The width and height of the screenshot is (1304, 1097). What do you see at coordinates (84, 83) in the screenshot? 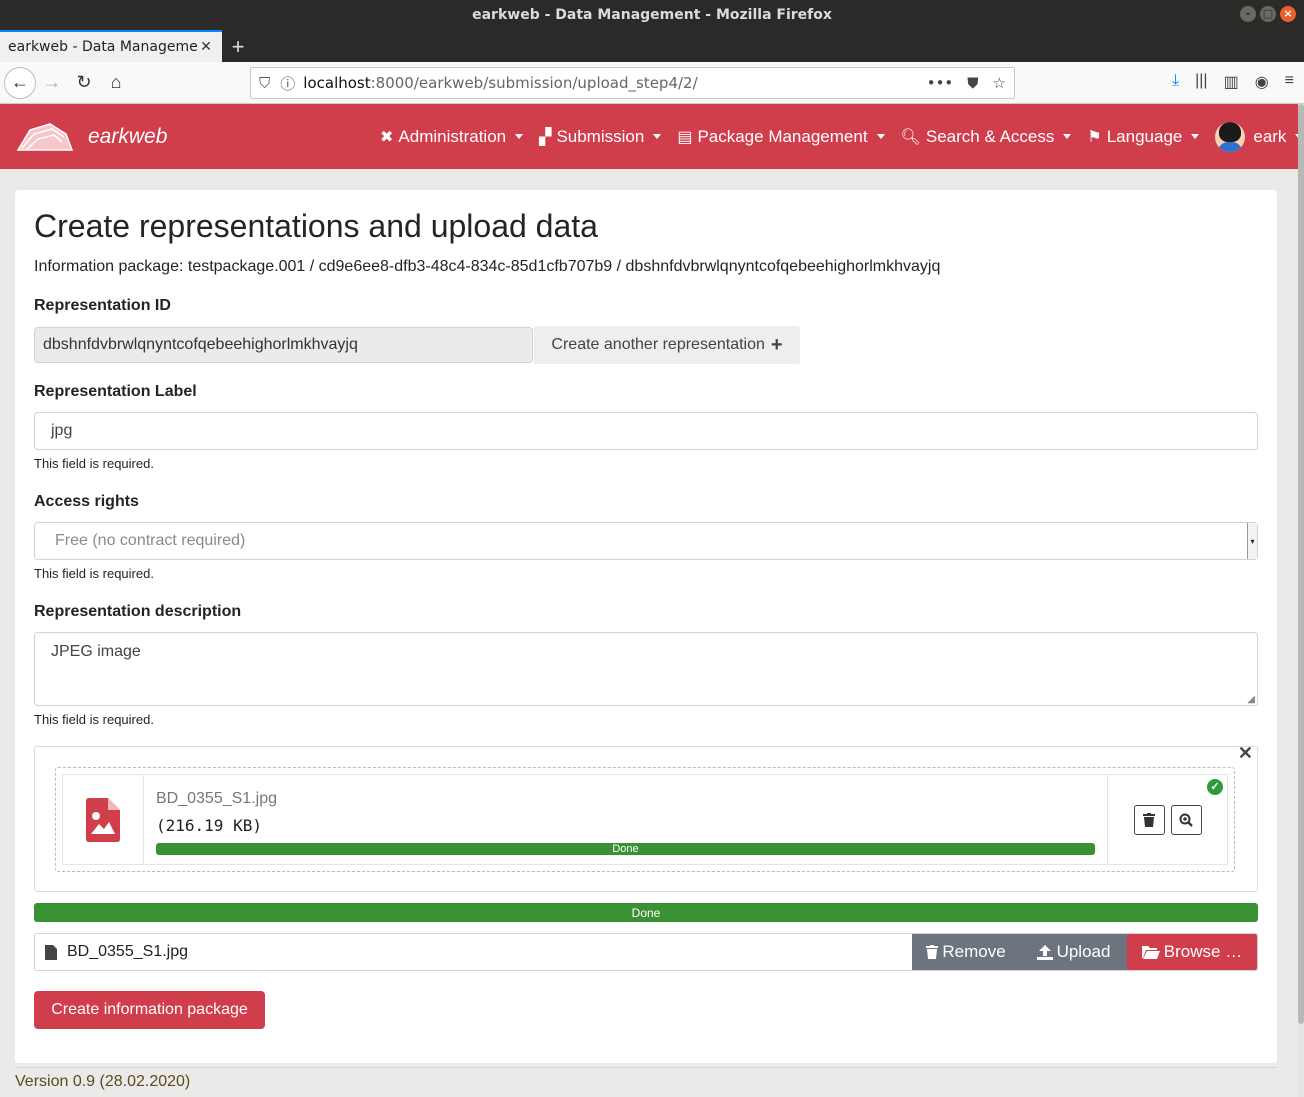
I see `reload-button: ↻` at bounding box center [84, 83].